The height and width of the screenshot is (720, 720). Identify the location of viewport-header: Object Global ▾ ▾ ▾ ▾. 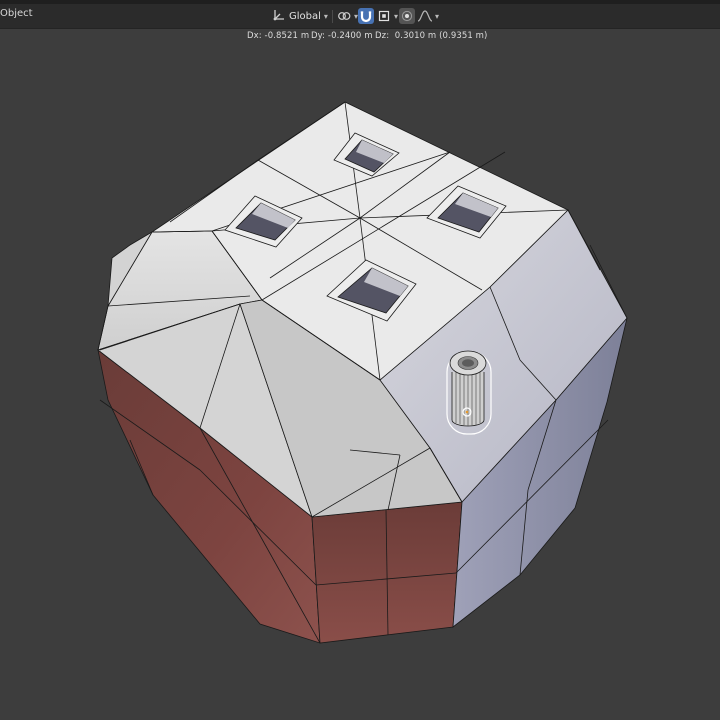
(360, 16).